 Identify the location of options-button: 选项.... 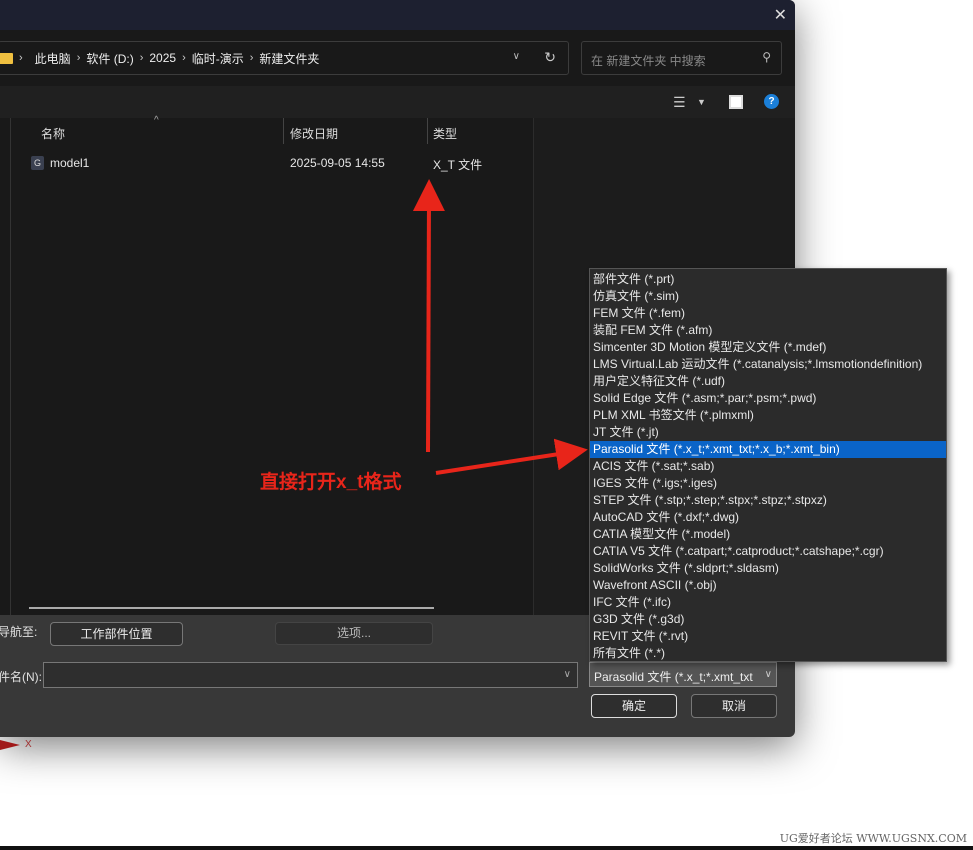
(354, 633).